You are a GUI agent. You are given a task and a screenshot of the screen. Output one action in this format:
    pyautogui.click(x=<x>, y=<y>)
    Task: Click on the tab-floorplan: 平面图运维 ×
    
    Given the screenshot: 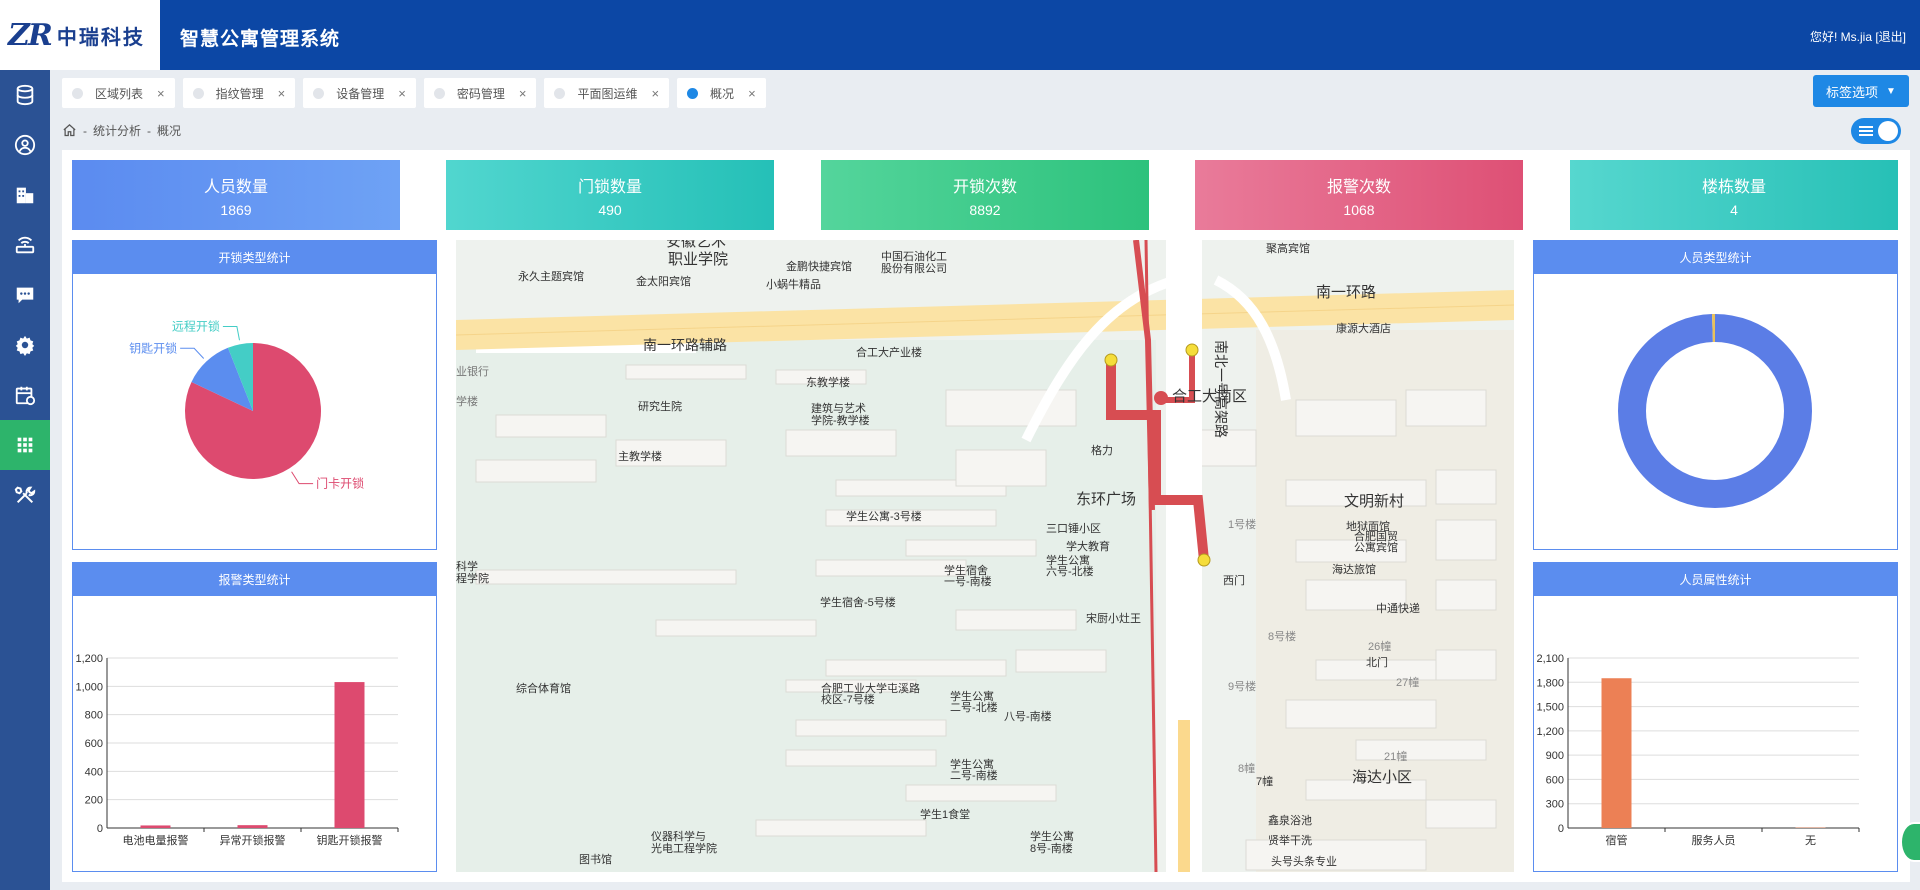 What is the action you would take?
    pyautogui.click(x=607, y=93)
    